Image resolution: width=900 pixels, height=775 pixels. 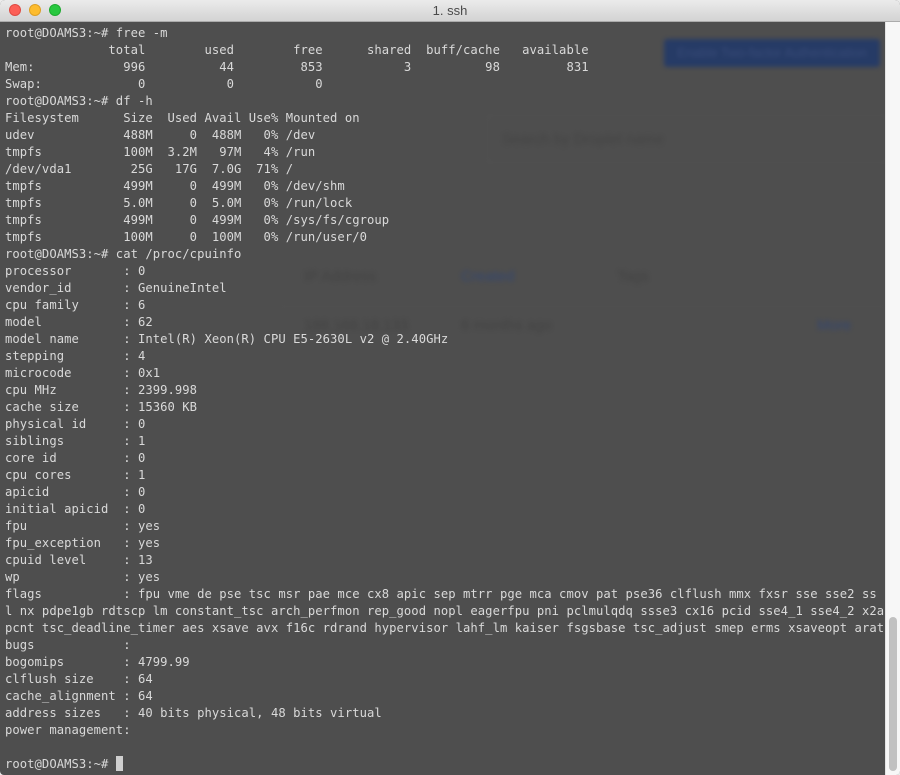 I want to click on terminal-line: bugs :, so click(x=68, y=645).